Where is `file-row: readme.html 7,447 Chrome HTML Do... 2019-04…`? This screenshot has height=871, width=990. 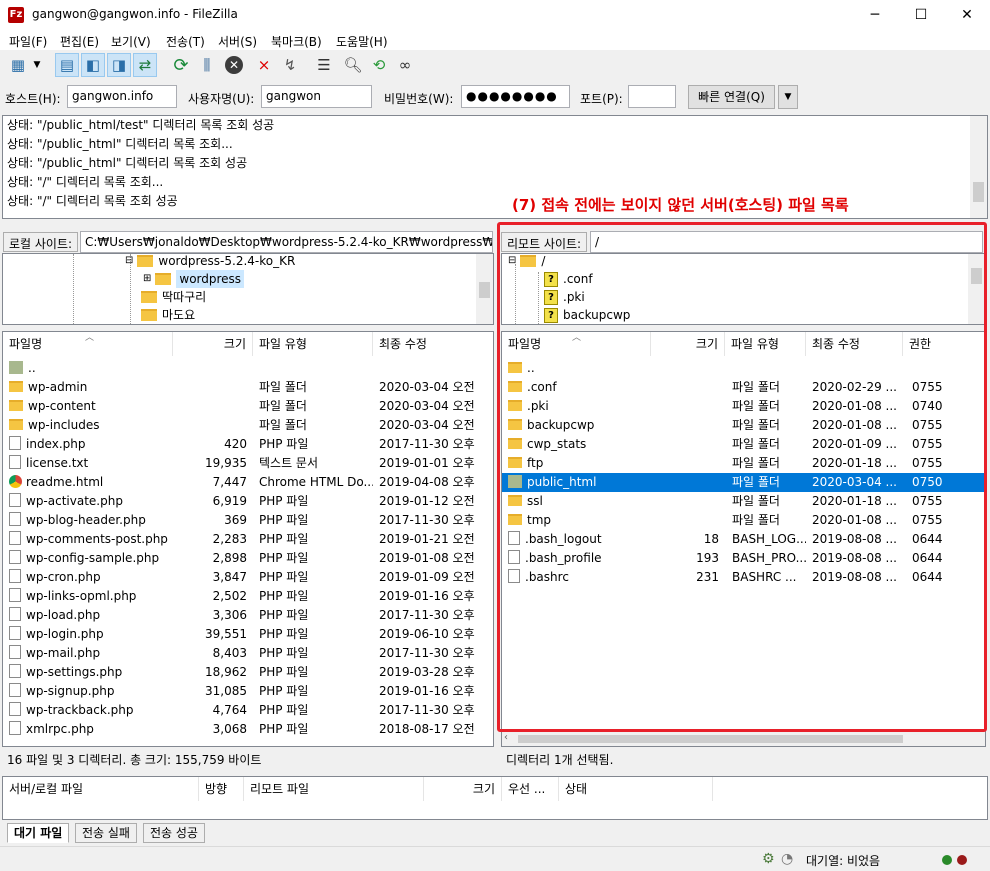
file-row: readme.html 7,447 Chrome HTML Do... 2019-04… is located at coordinates (248, 482).